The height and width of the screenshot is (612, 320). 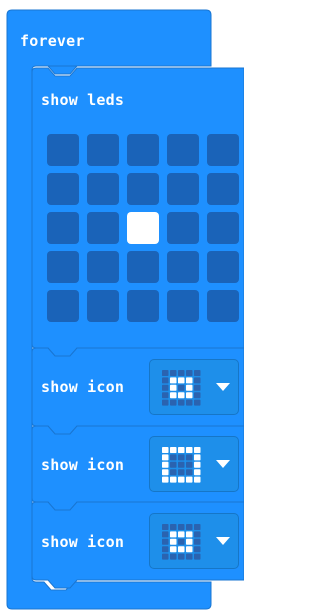 I want to click on show-icon-label-3: show icon, so click(x=83, y=542).